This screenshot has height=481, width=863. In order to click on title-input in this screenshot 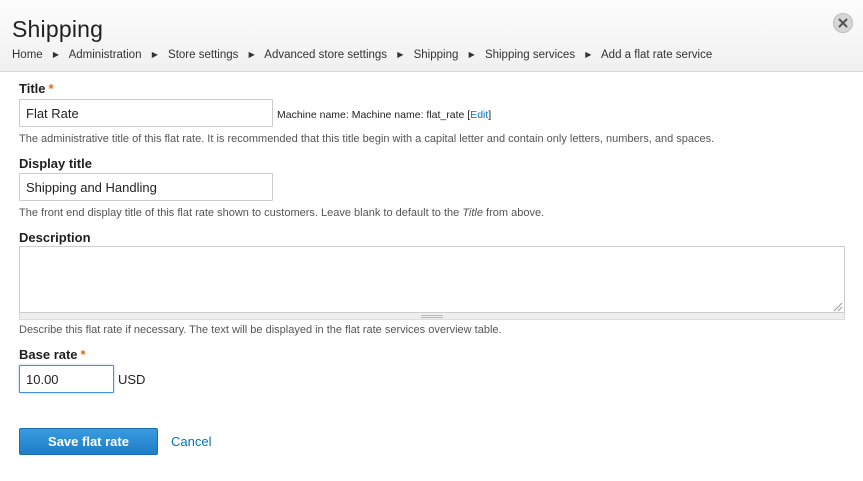, I will do `click(146, 113)`.